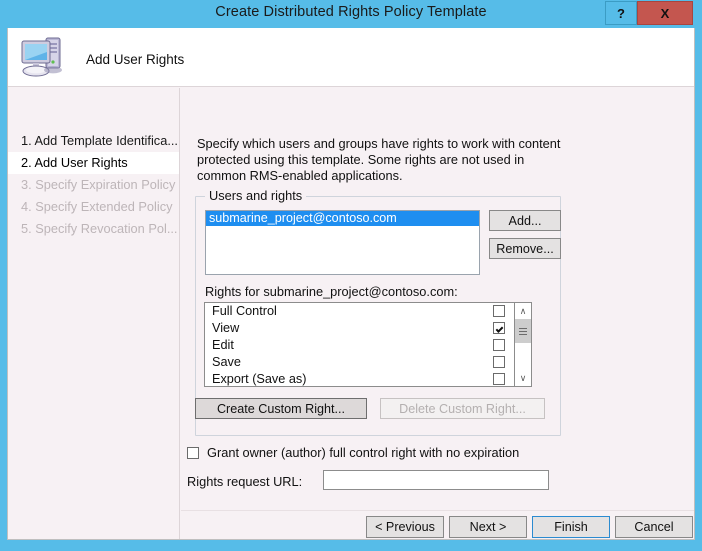 The image size is (702, 551). What do you see at coordinates (359, 328) in the screenshot?
I see `table-row: View` at bounding box center [359, 328].